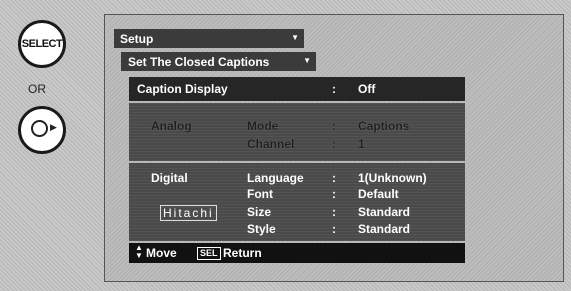 This screenshot has height=291, width=571. I want to click on menu-title-bar: Setup ▼, so click(209, 38).